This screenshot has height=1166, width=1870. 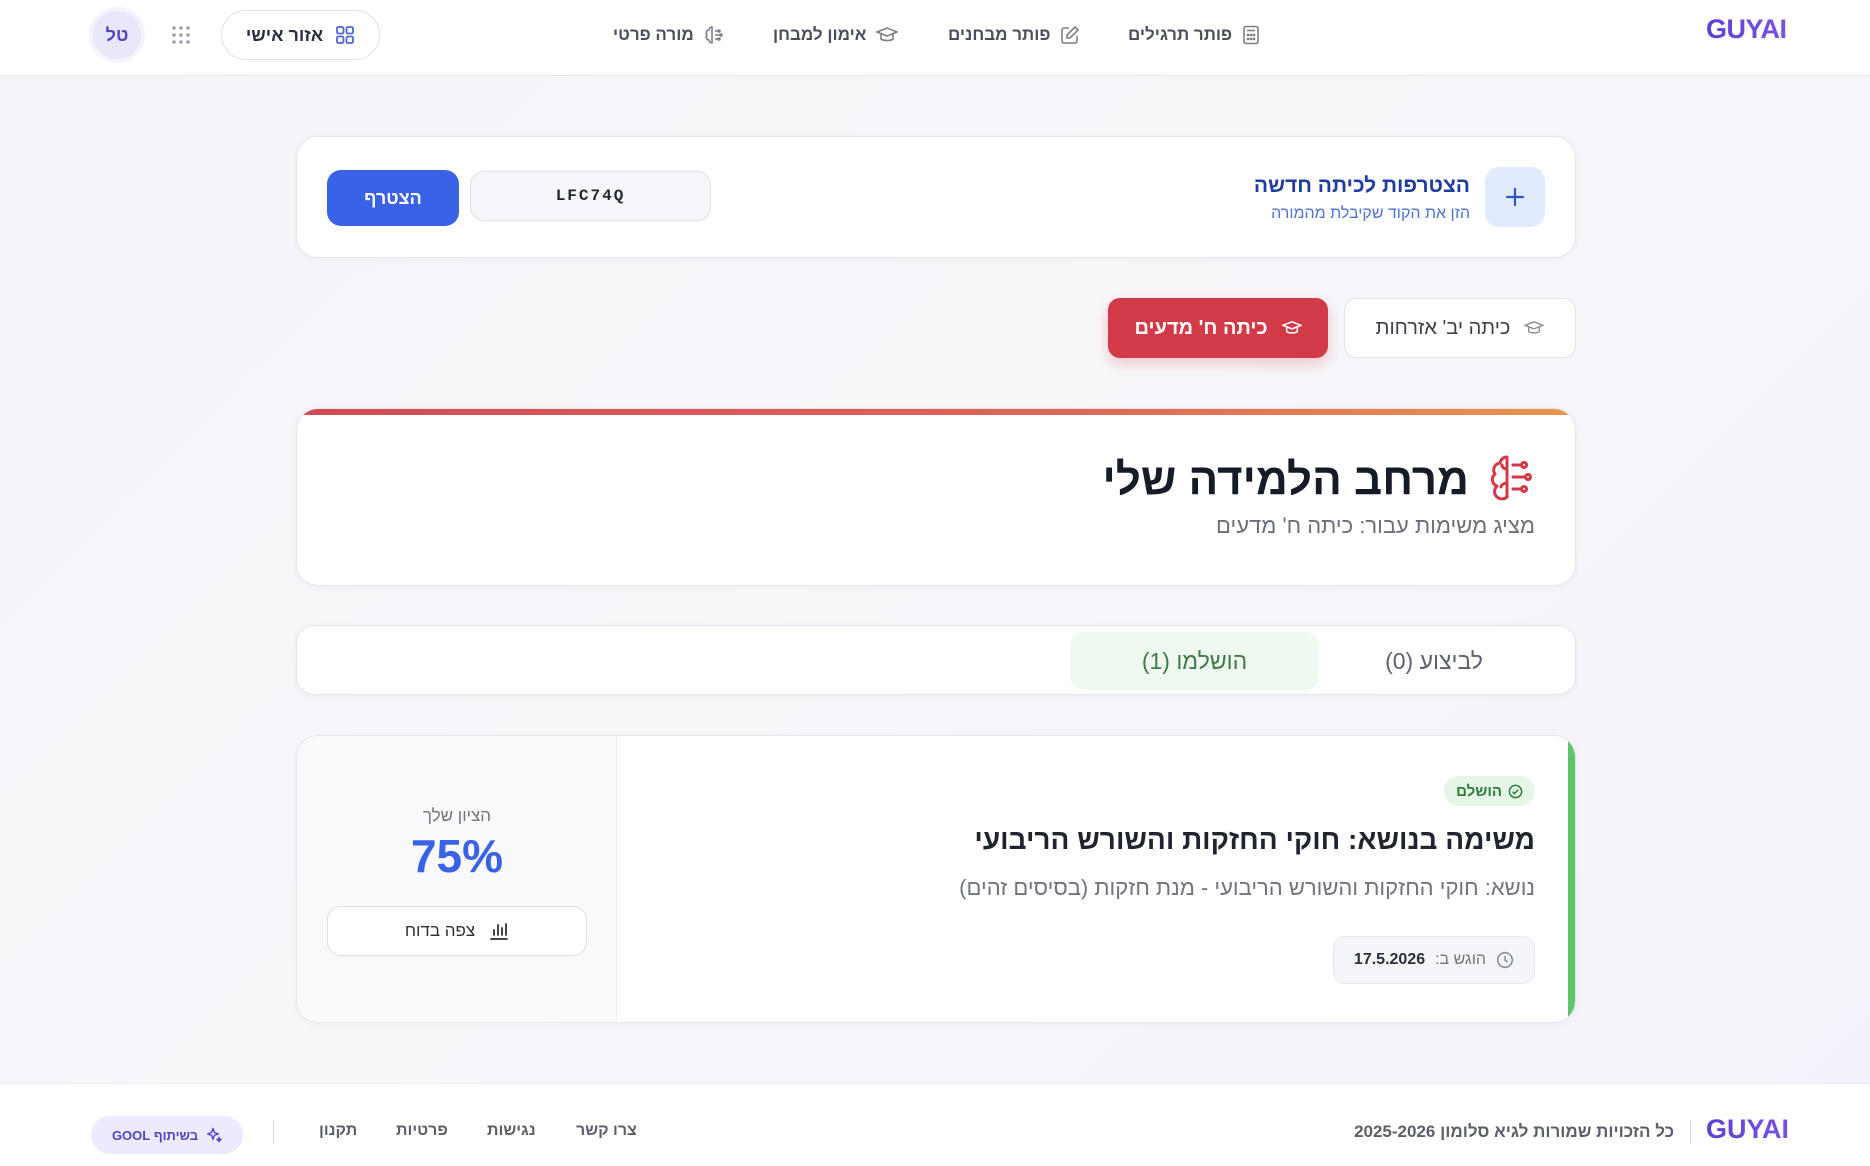 I want to click on personal-area-label: אזור אישי, so click(x=284, y=34).